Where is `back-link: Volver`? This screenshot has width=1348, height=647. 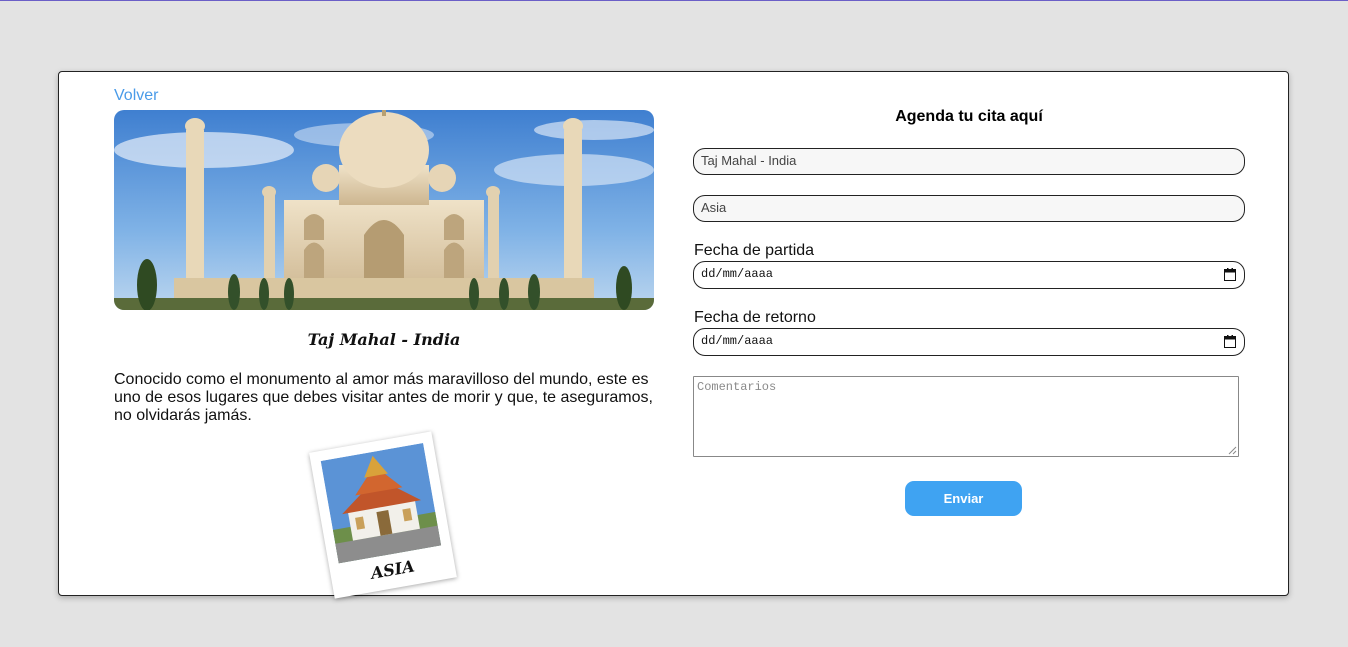 back-link: Volver is located at coordinates (136, 96).